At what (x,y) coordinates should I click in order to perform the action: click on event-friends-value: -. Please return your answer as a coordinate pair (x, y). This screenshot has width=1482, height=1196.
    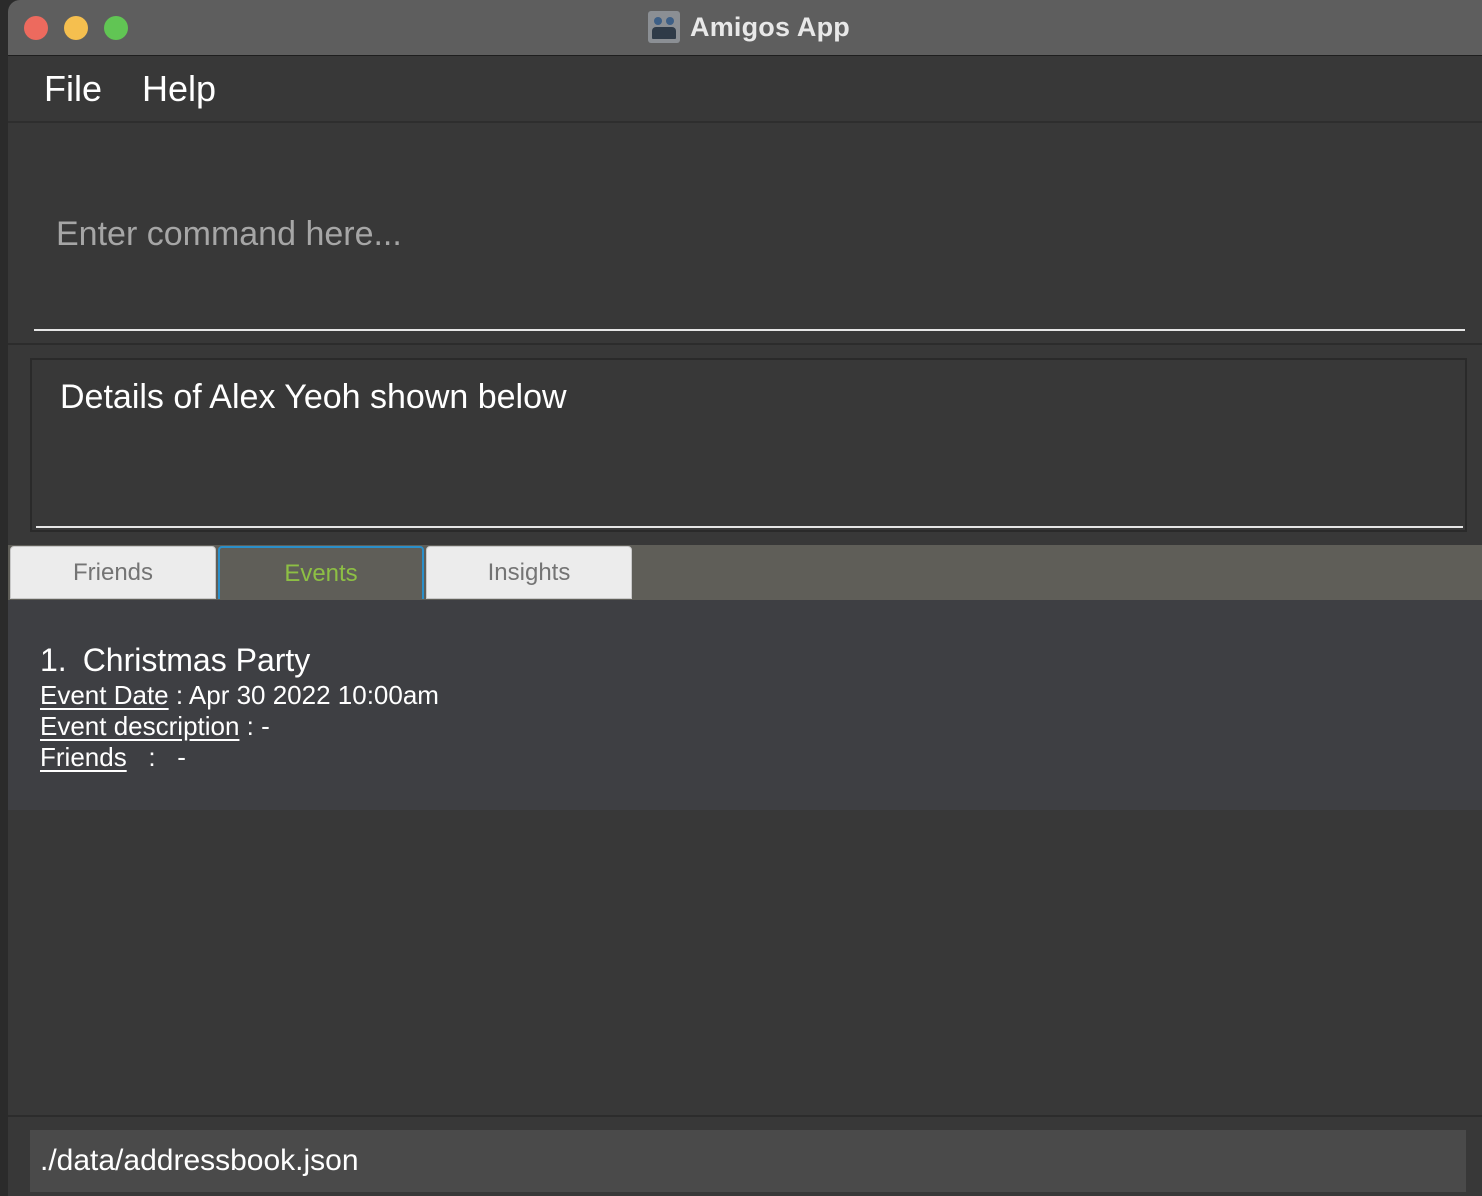
    Looking at the image, I should click on (181, 757).